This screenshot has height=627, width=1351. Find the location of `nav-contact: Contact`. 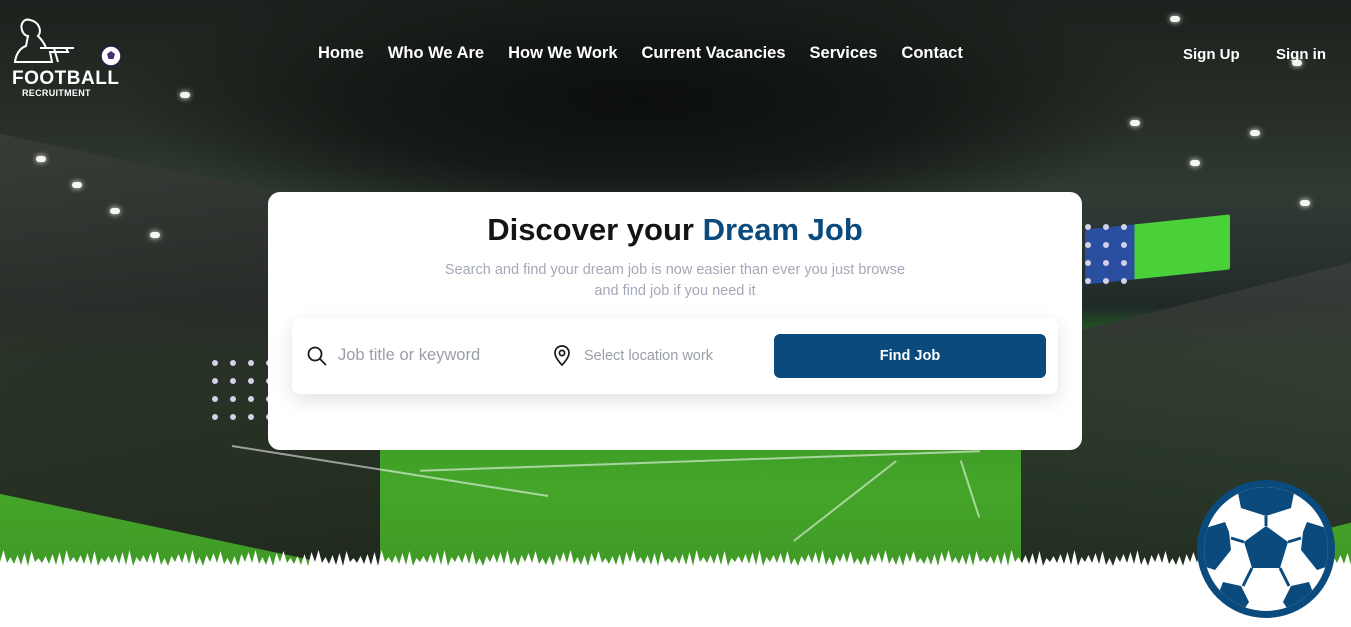

nav-contact: Contact is located at coordinates (931, 53).